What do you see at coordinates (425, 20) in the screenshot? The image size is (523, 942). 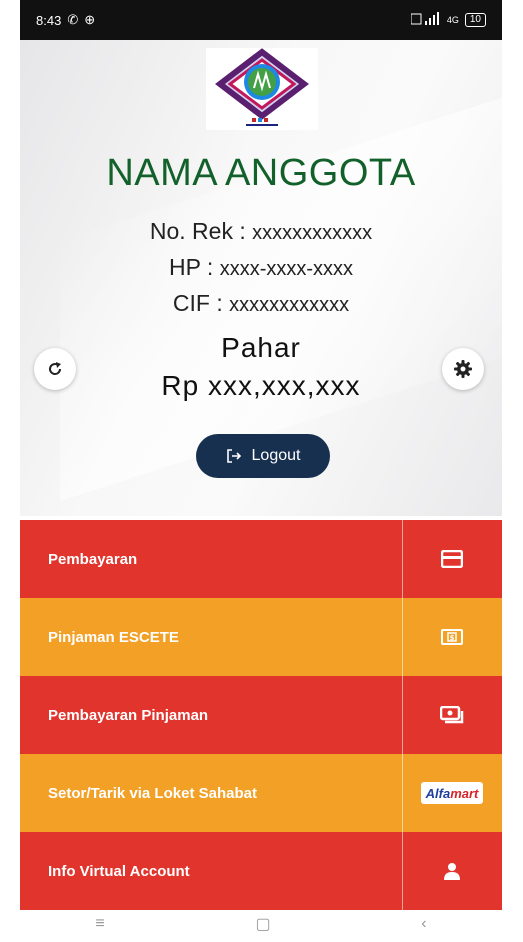 I see `signal-icon` at bounding box center [425, 20].